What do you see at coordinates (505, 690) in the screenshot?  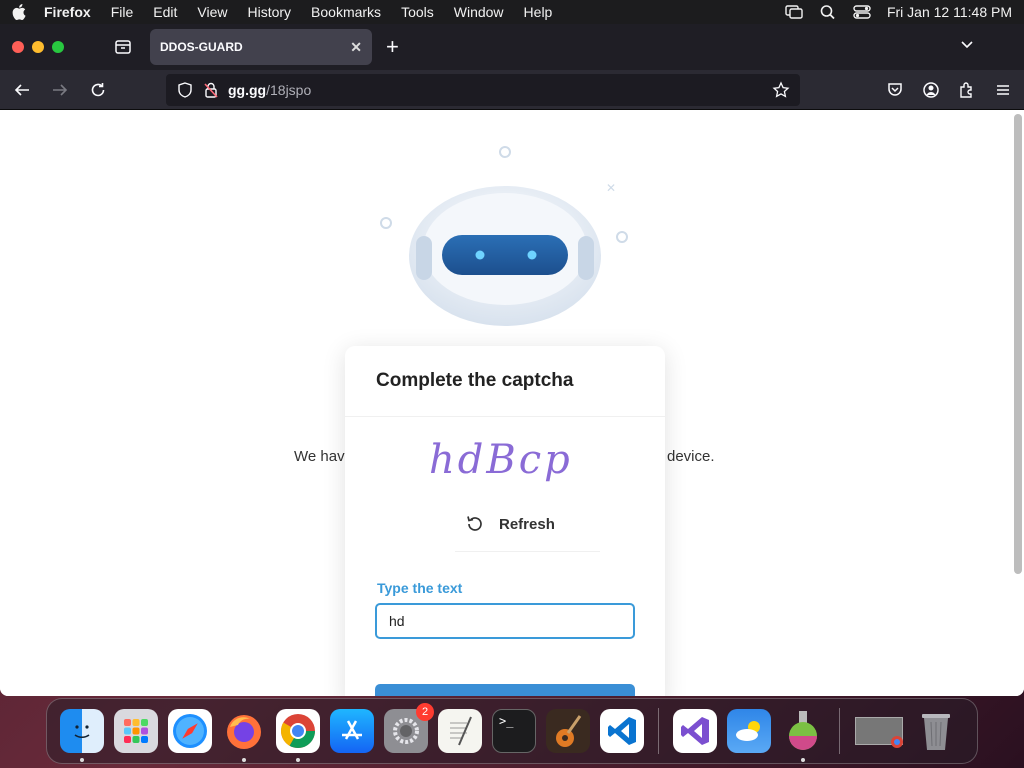 I see `submit-button` at bounding box center [505, 690].